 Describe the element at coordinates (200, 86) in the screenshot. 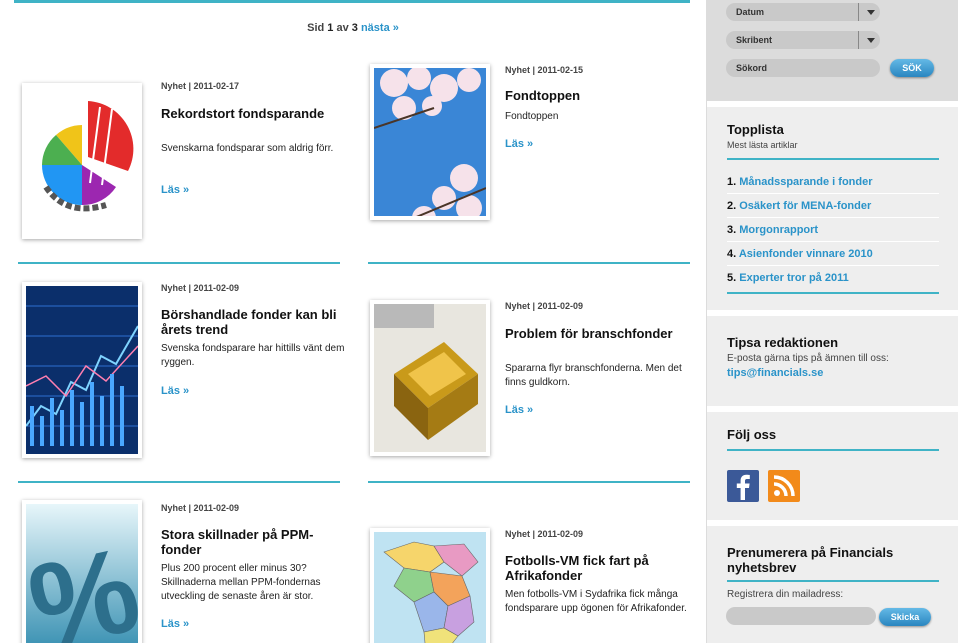

I see `article-meta: Nyhet | 2011-02-17` at that location.